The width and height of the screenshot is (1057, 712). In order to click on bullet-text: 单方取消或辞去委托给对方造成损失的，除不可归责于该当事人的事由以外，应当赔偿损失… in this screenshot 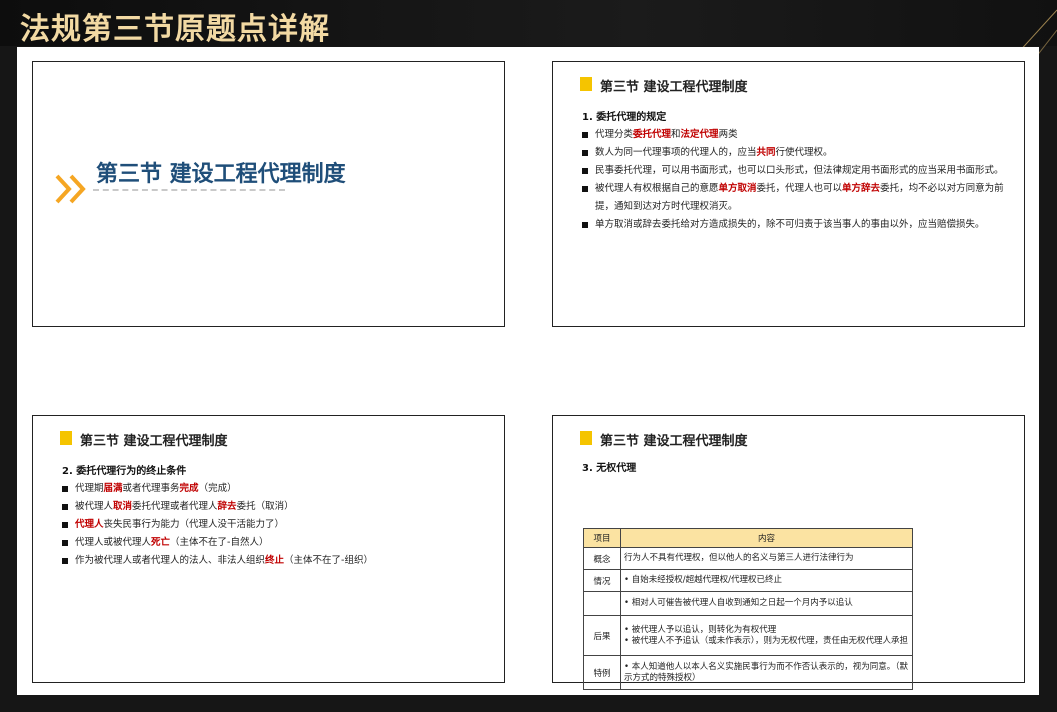, I will do `click(790, 225)`.